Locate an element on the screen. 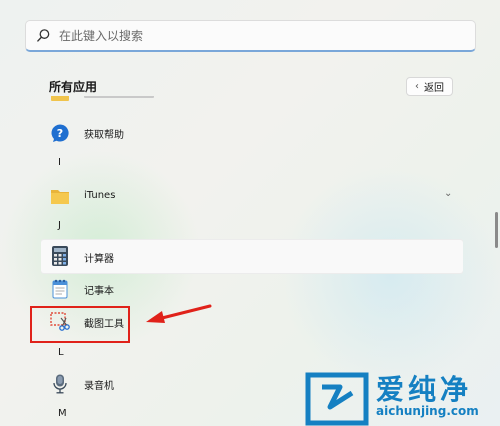 This screenshot has height=426, width=500. help-icon: ? is located at coordinates (60, 133).